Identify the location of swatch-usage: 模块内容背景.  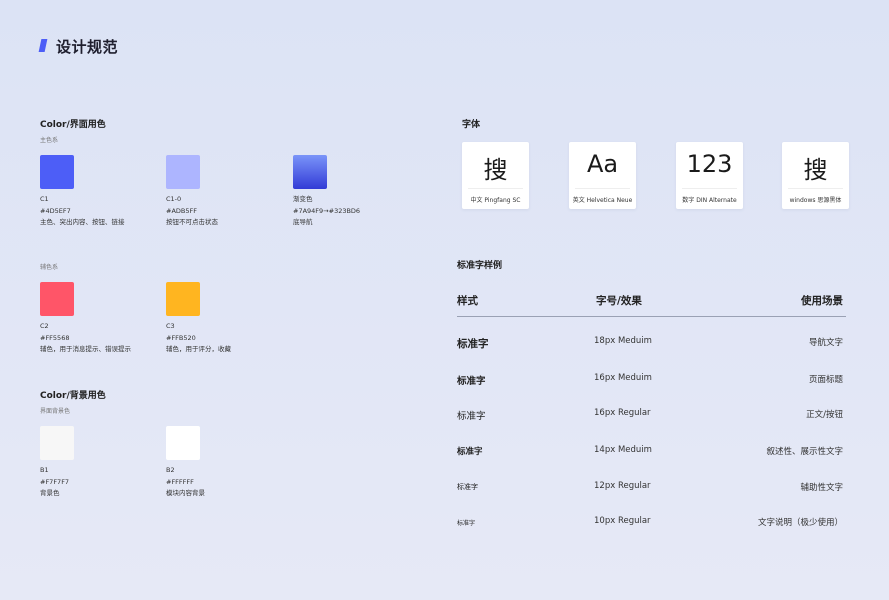
(185, 493).